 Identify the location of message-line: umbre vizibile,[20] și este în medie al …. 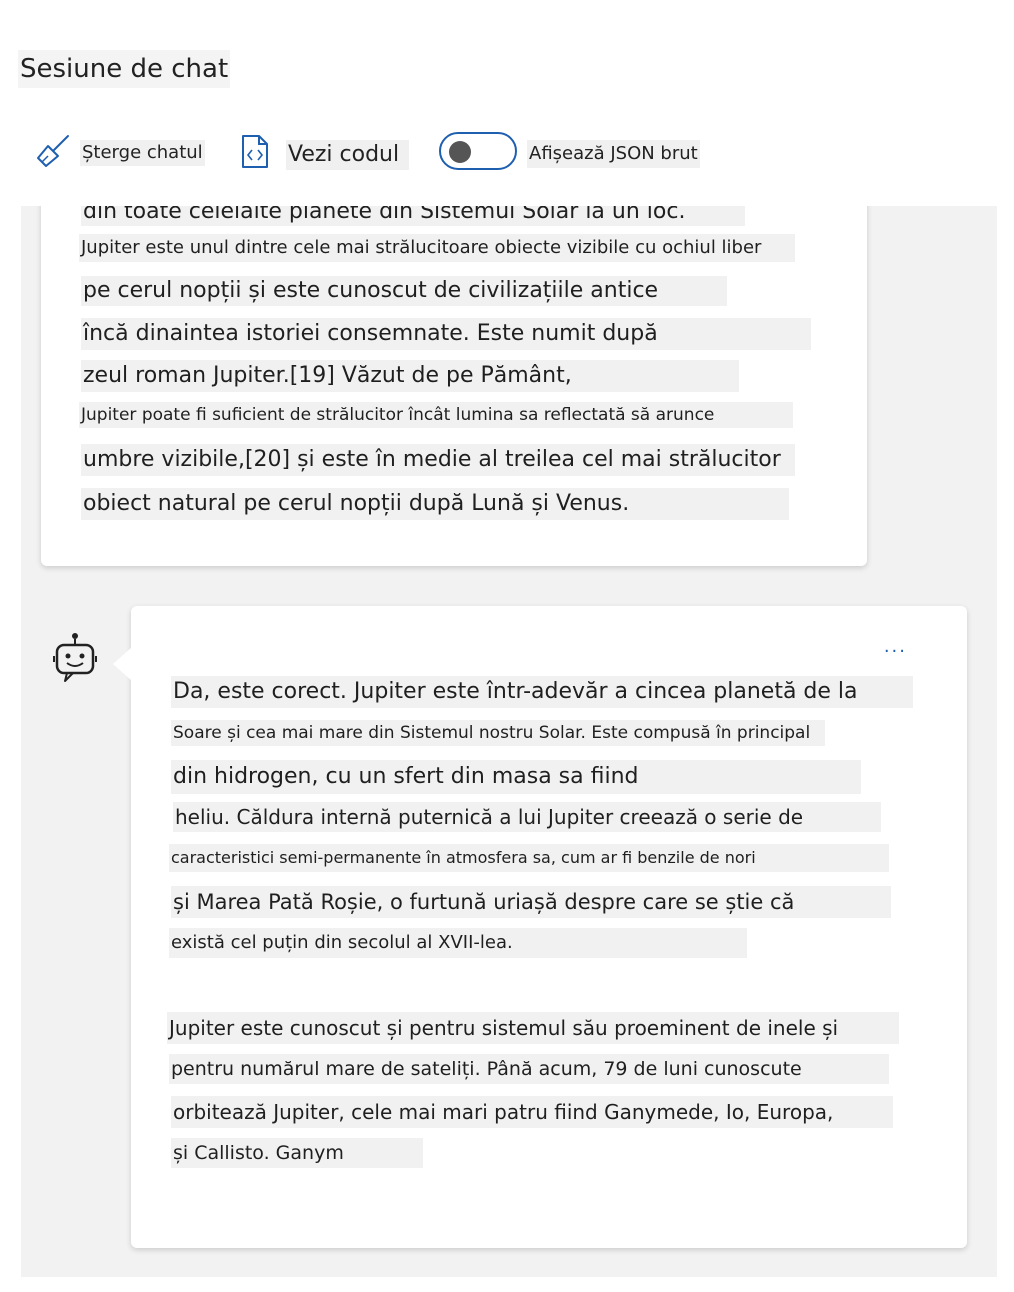
(438, 460).